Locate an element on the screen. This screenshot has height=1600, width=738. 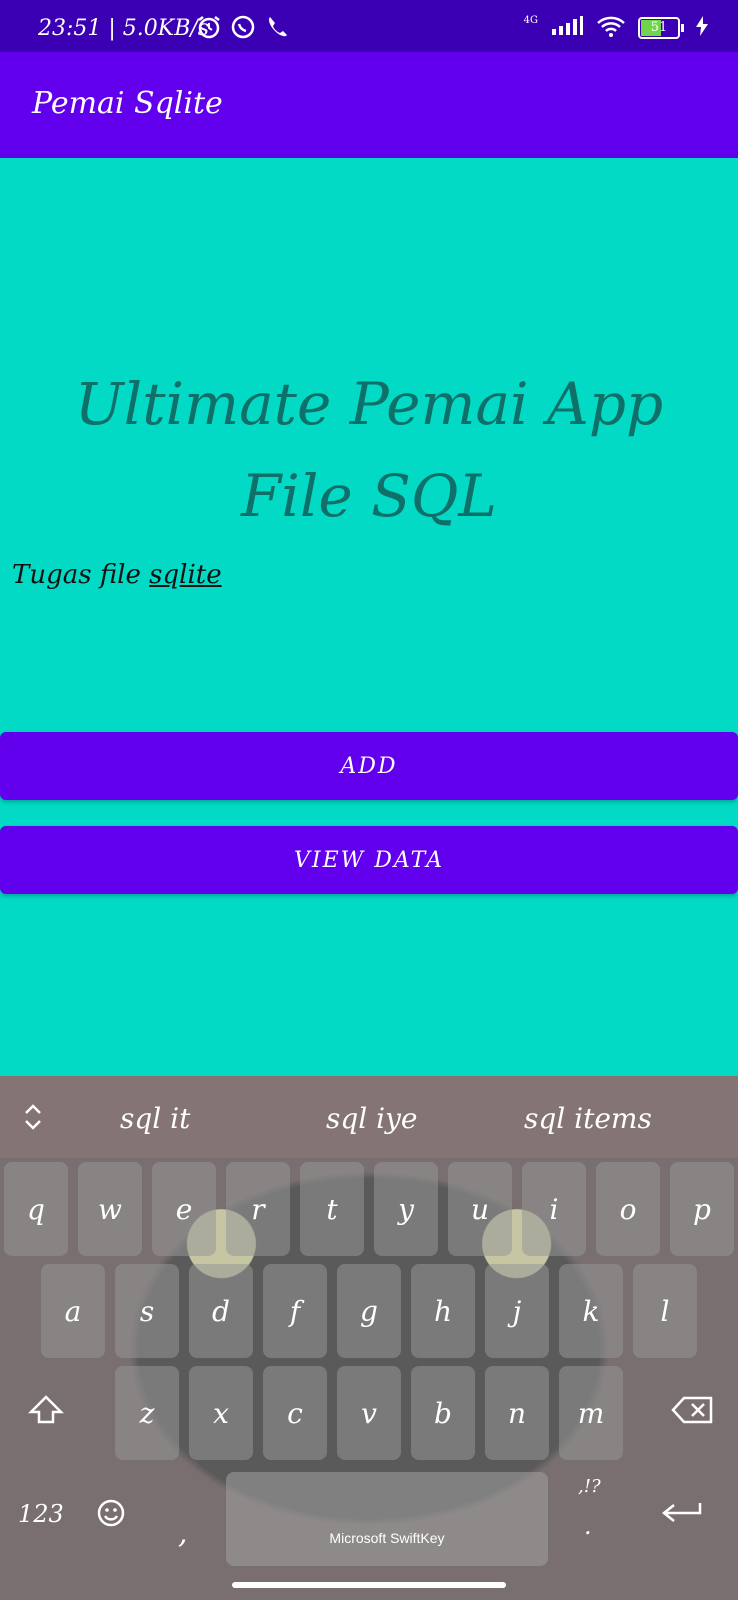
key-c: c is located at coordinates (295, 1413).